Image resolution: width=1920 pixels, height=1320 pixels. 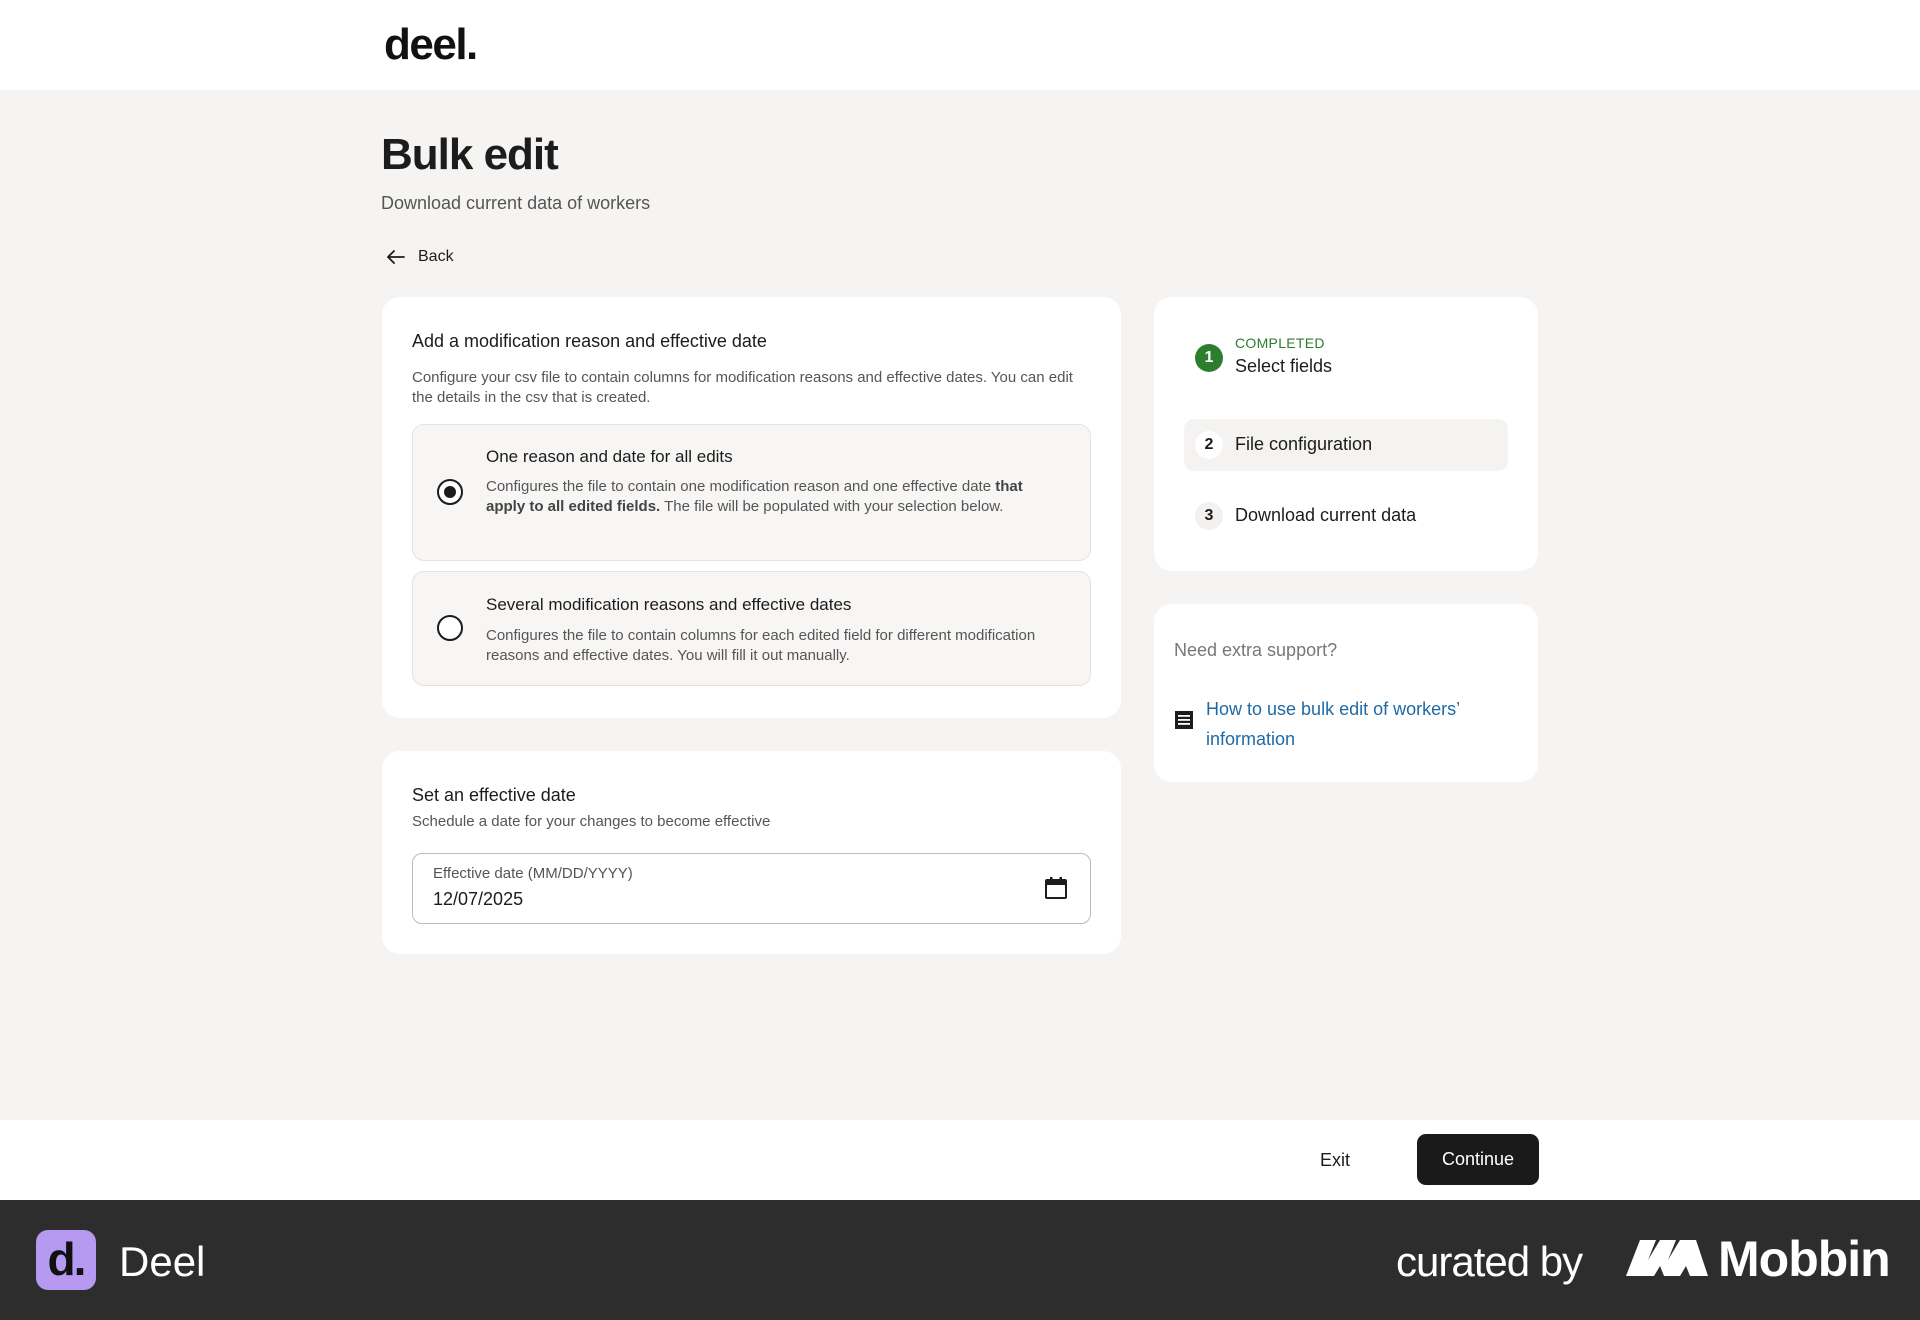 I want to click on step-label: Download current data, so click(x=1326, y=515).